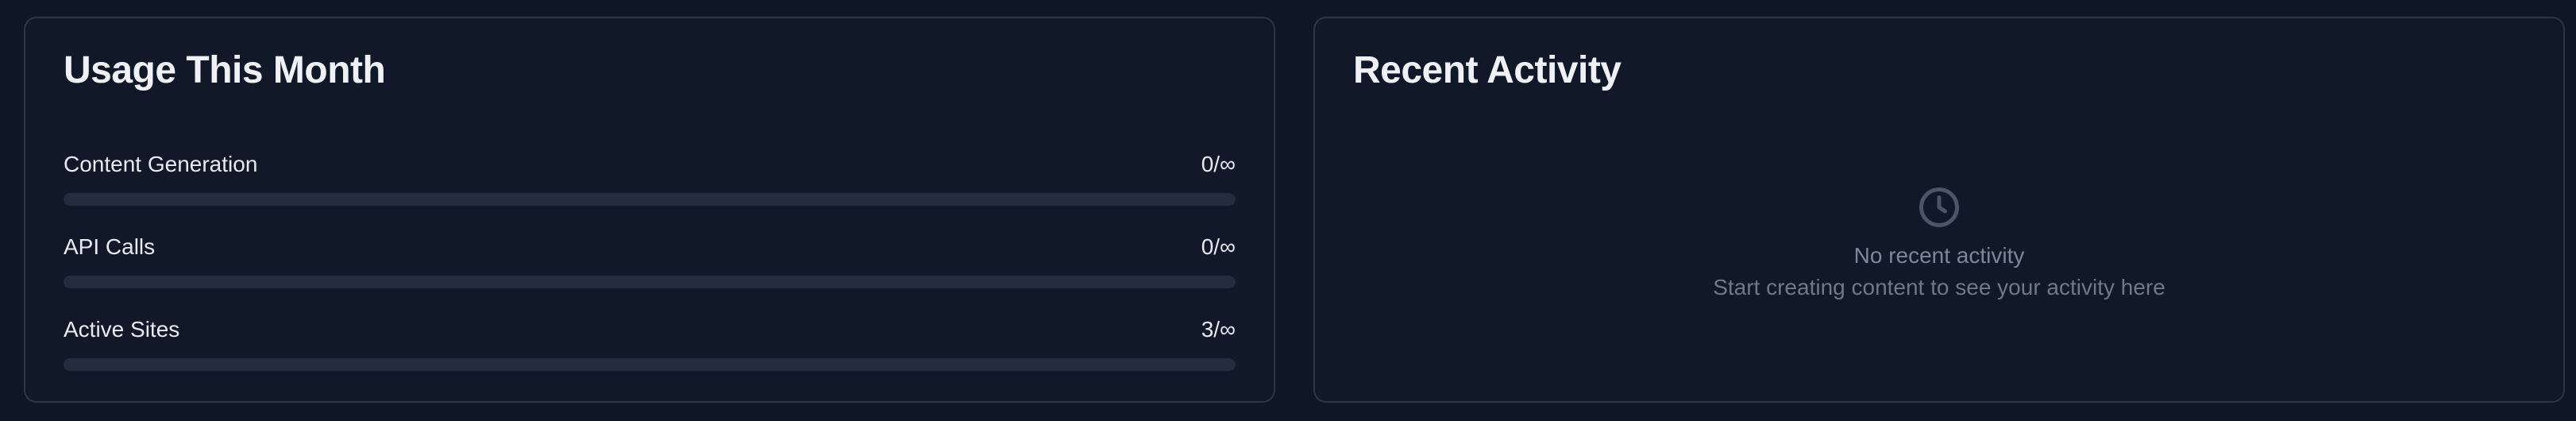  What do you see at coordinates (1939, 255) in the screenshot?
I see `empty-state-title: No recent activity` at bounding box center [1939, 255].